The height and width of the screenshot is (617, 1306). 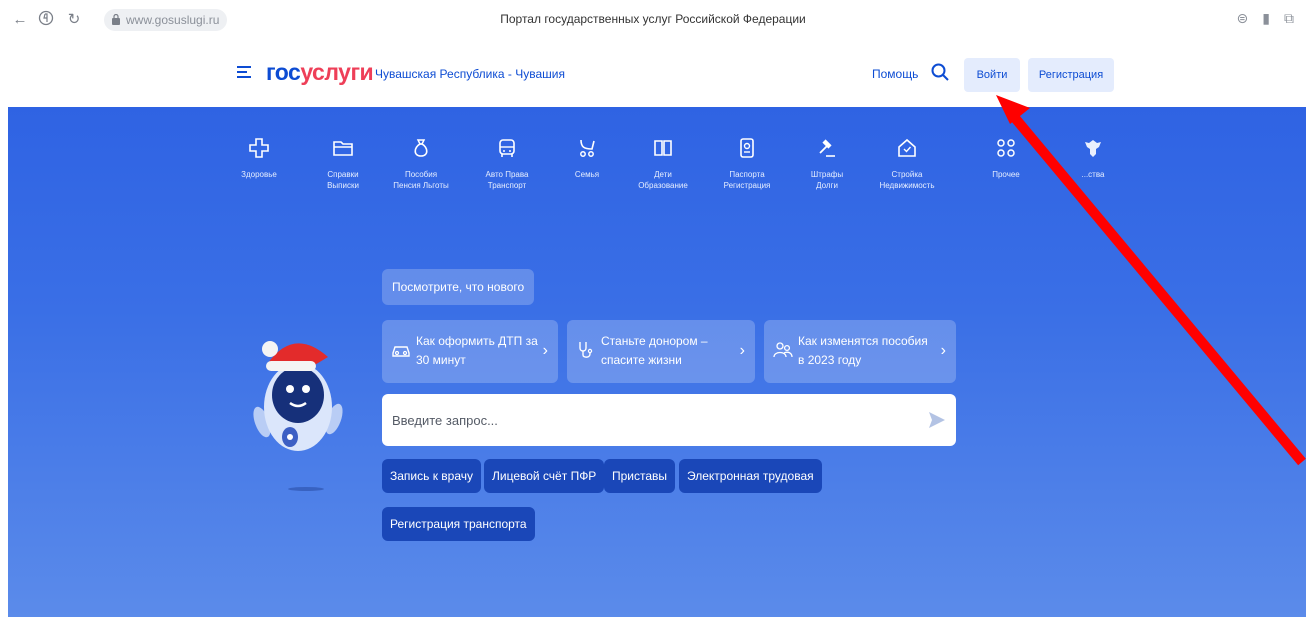 I want to click on category-label: Паспорта Регистрация, so click(x=747, y=180).